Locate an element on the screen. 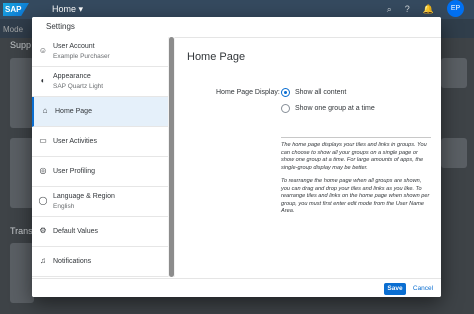 The image size is (474, 314). bg-section-title: Trans is located at coordinates (21, 231).